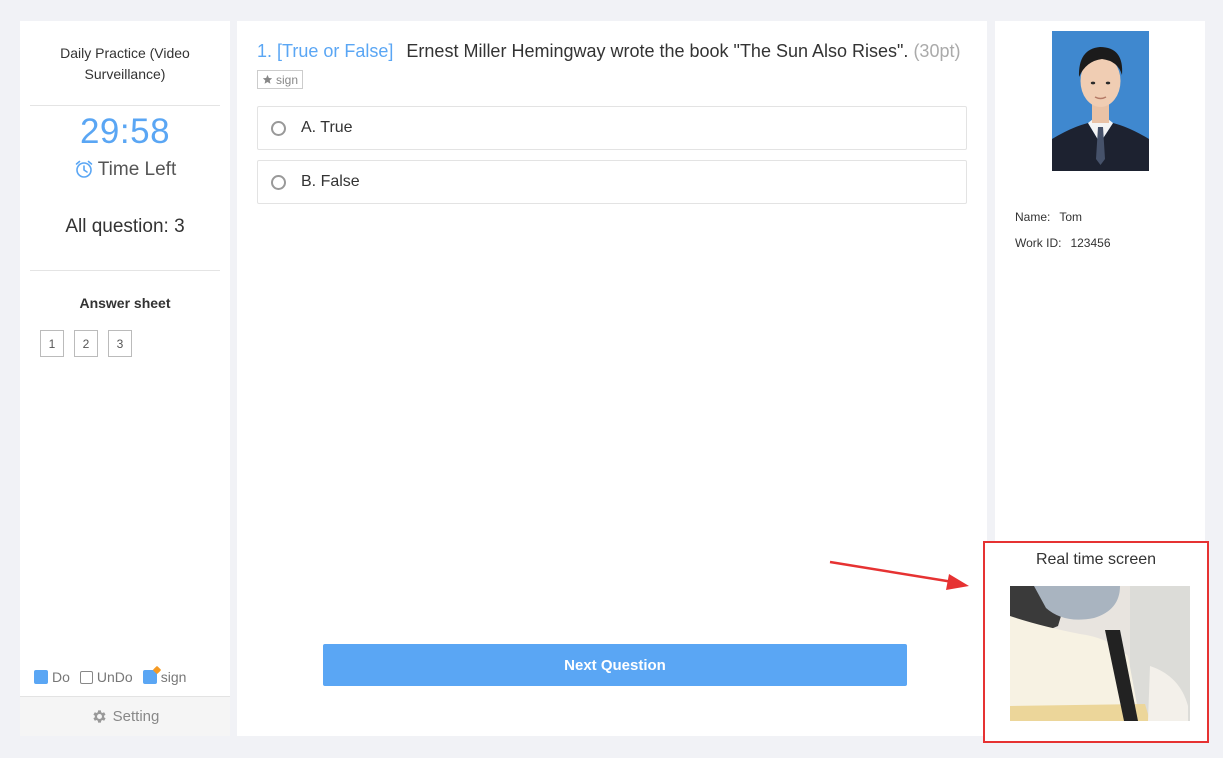  Describe the element at coordinates (52, 677) in the screenshot. I see `legend-do: Do` at that location.